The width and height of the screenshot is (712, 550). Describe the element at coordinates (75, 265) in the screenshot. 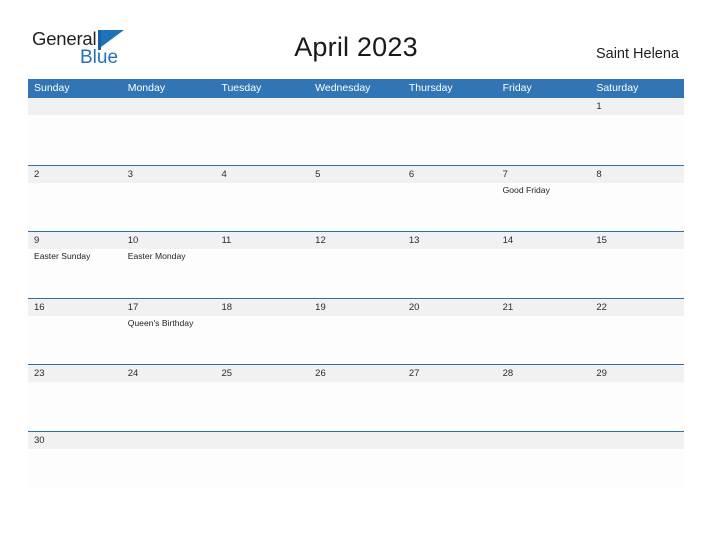

I see `calendar-day-9: 9 Easter Sunday` at that location.